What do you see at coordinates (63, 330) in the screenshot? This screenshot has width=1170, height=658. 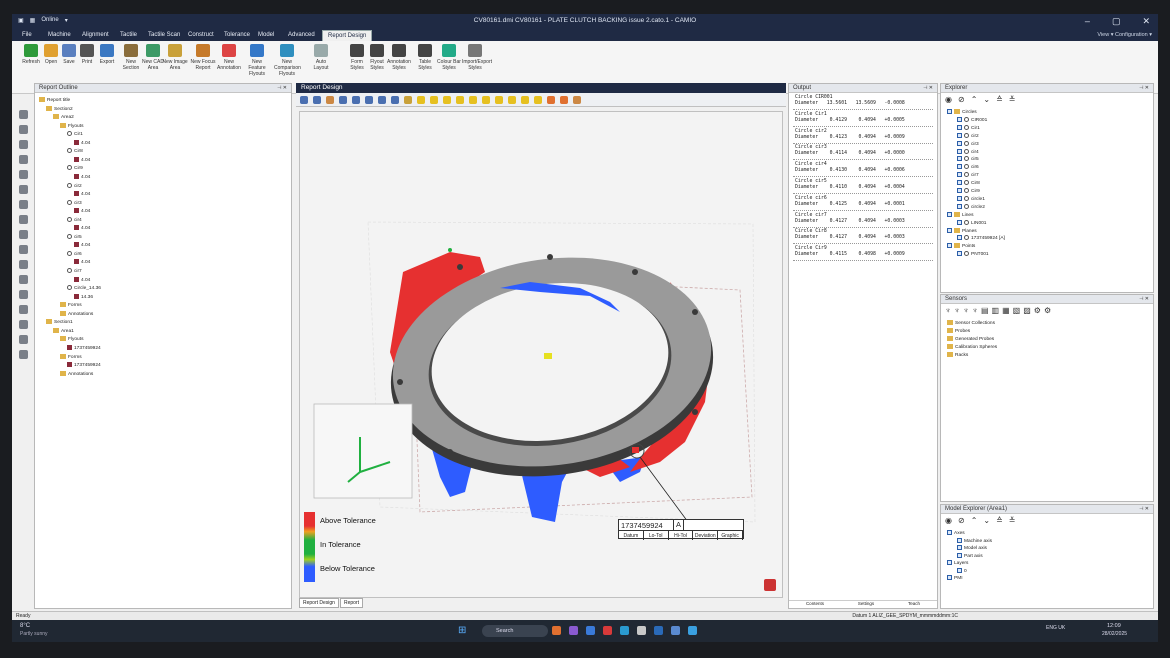 I see `tree-row: Area1` at bounding box center [63, 330].